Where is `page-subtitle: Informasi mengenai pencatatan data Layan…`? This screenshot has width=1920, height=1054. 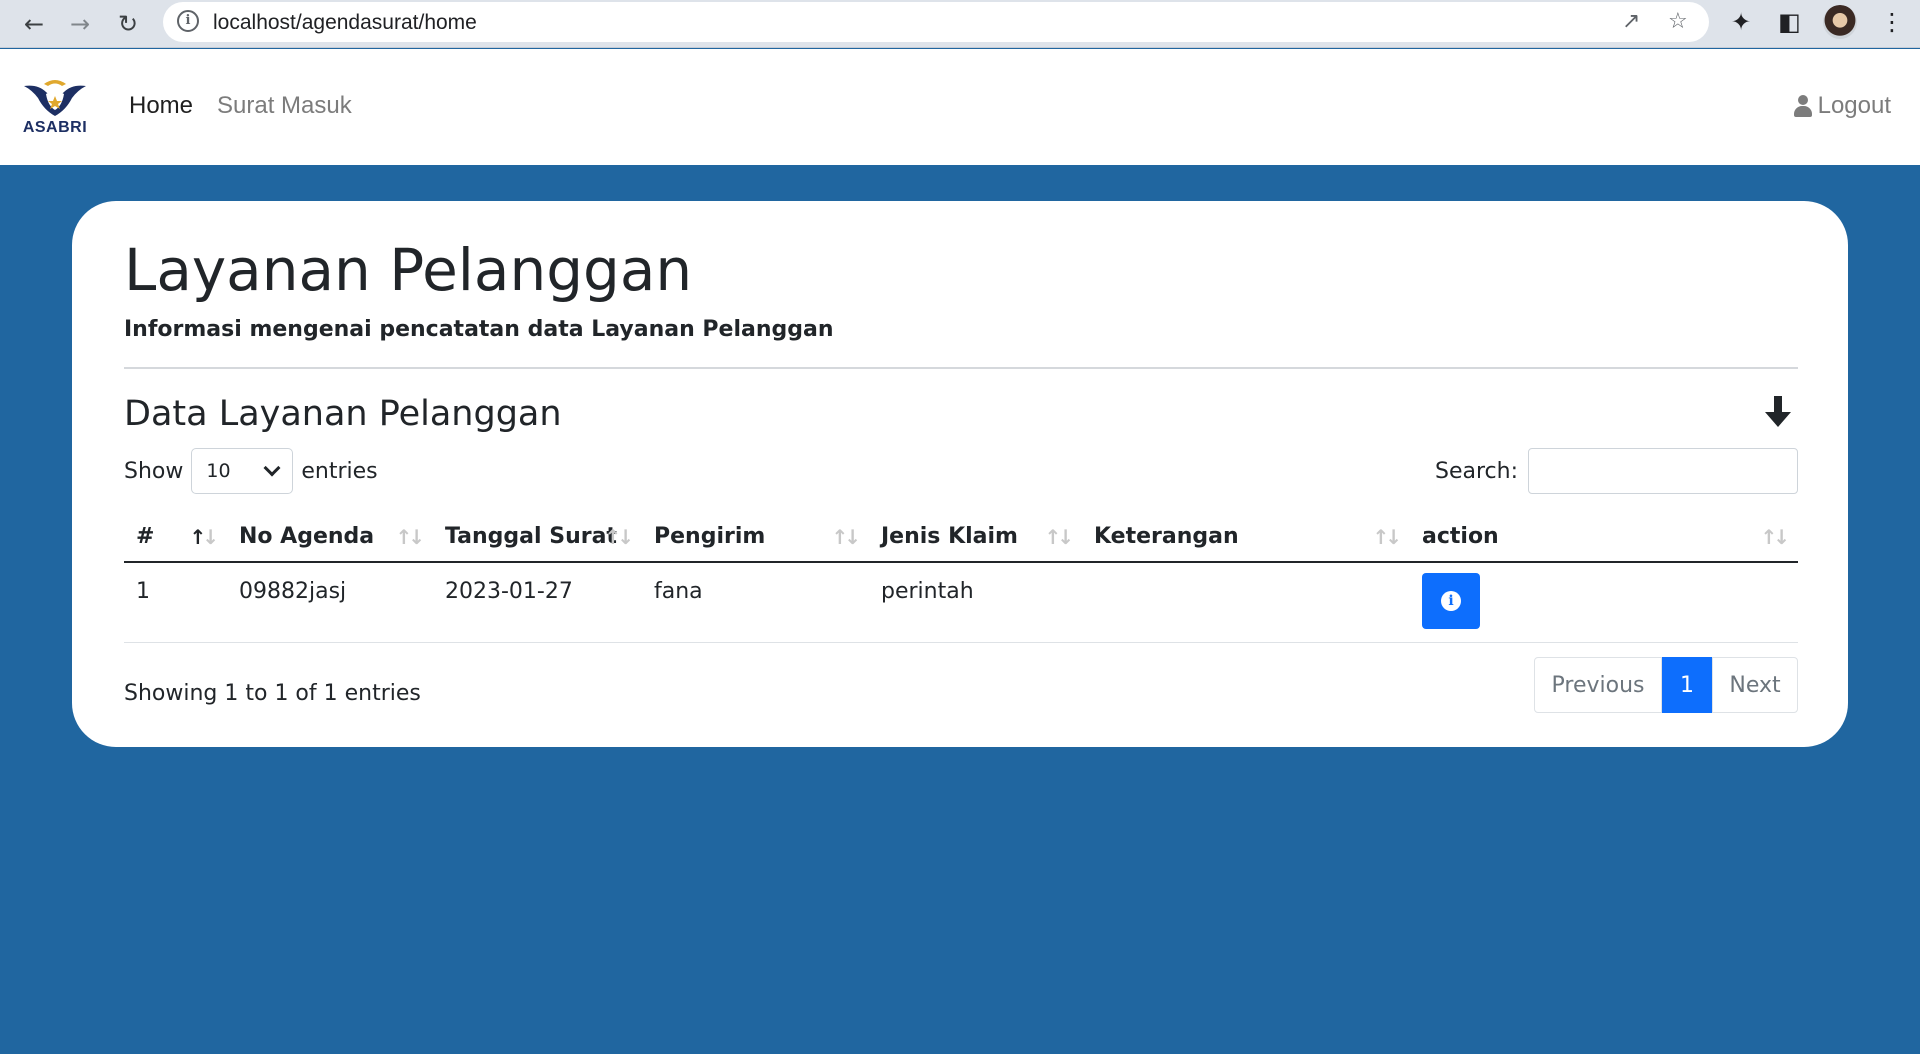 page-subtitle: Informasi mengenai pencatatan data Layan… is located at coordinates (479, 329).